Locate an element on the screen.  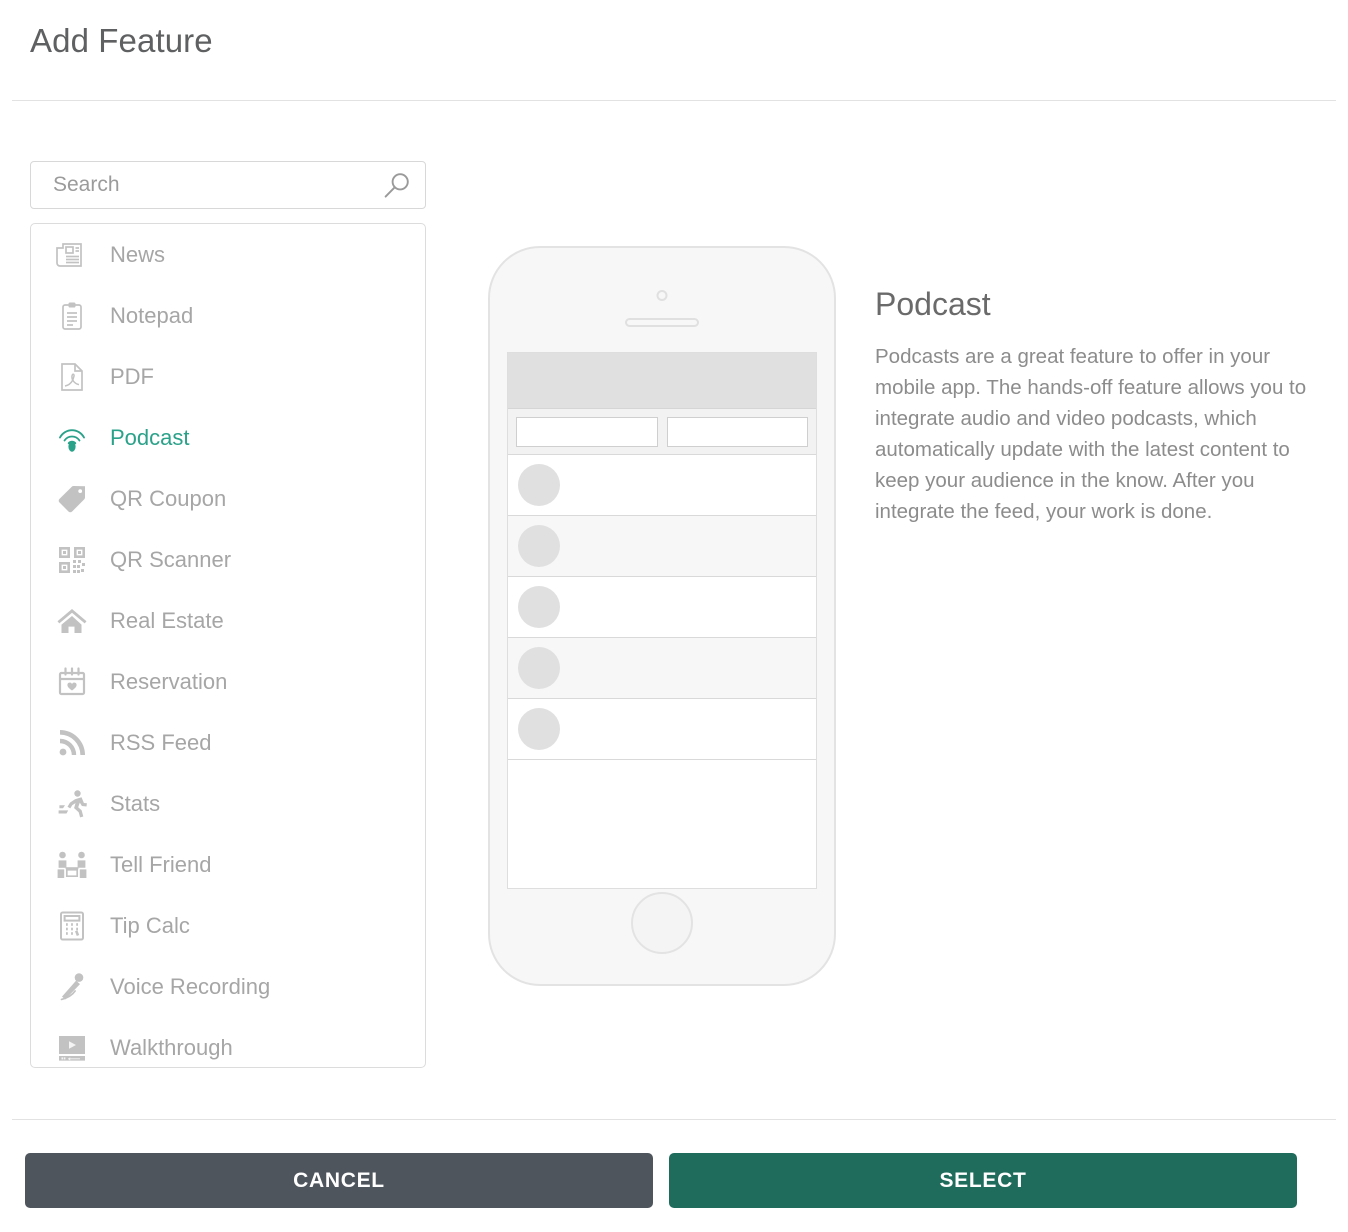
feature-item-news: News is located at coordinates (228, 254).